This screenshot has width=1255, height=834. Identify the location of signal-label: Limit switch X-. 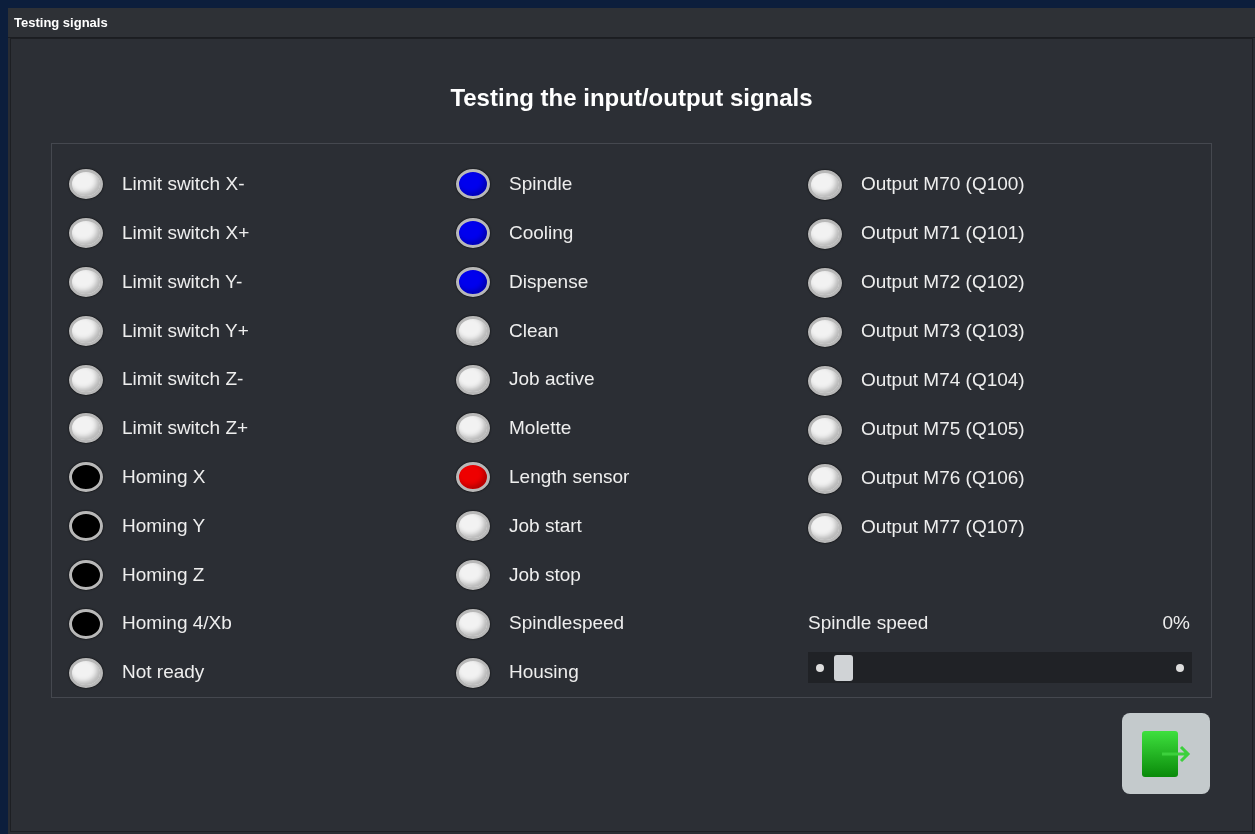
(183, 184).